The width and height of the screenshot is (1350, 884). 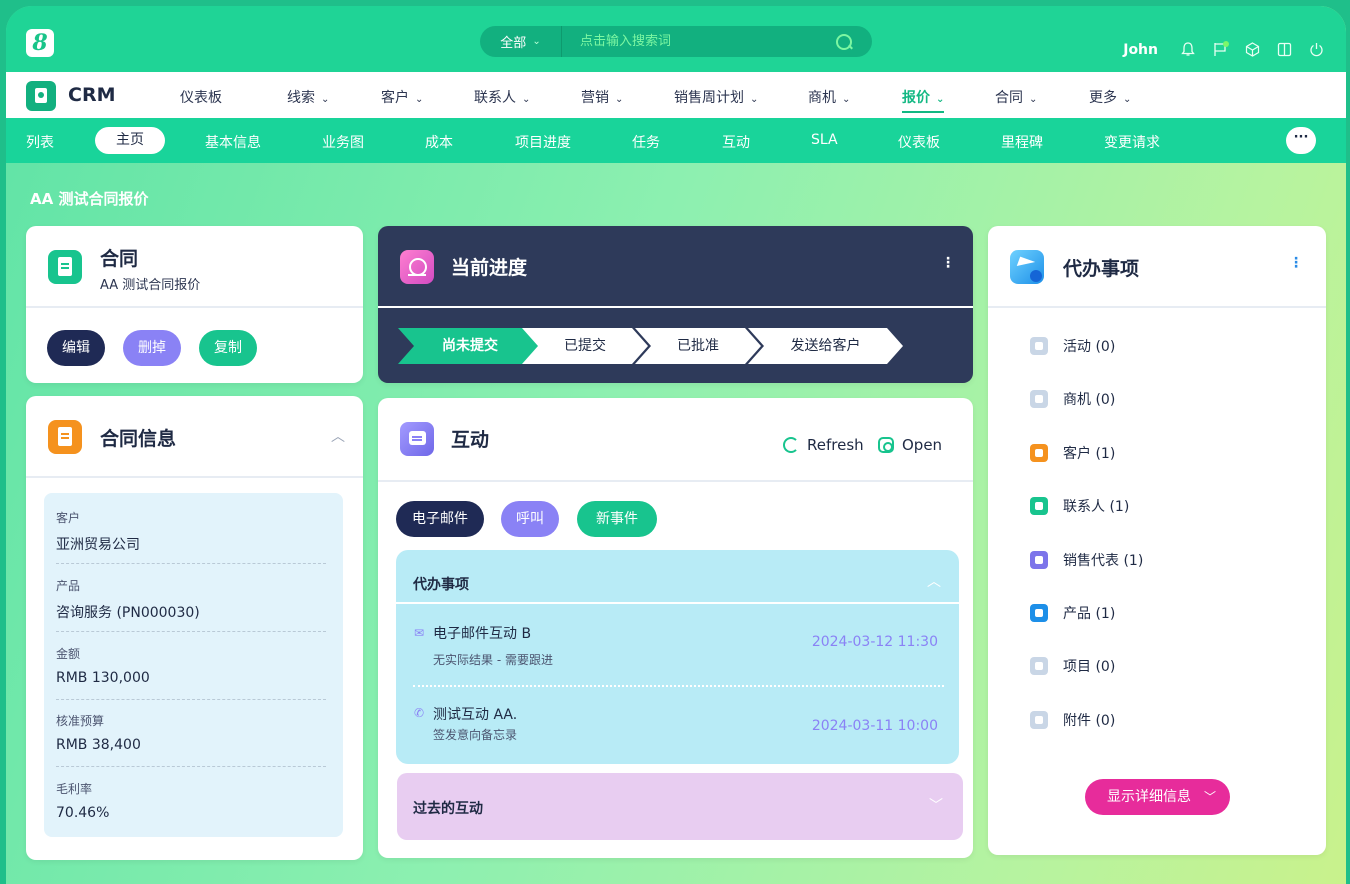 What do you see at coordinates (1086, 560) in the screenshot?
I see `todo-item-sales-reps: 销售代表 (1)` at bounding box center [1086, 560].